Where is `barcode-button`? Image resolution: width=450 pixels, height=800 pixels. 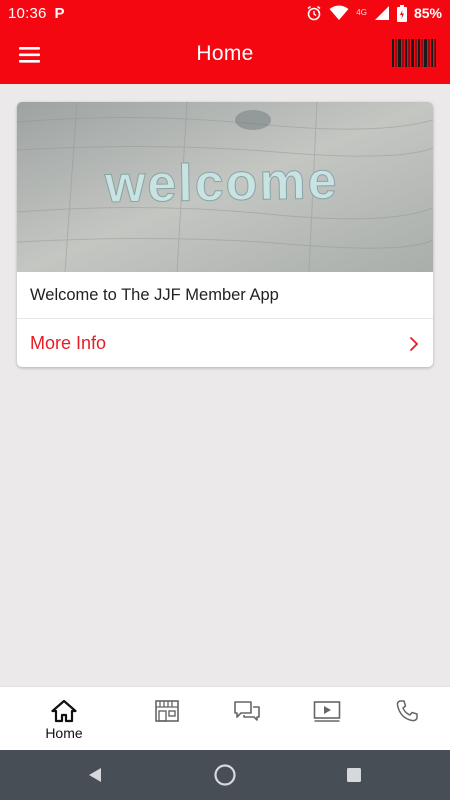 barcode-button is located at coordinates (414, 53).